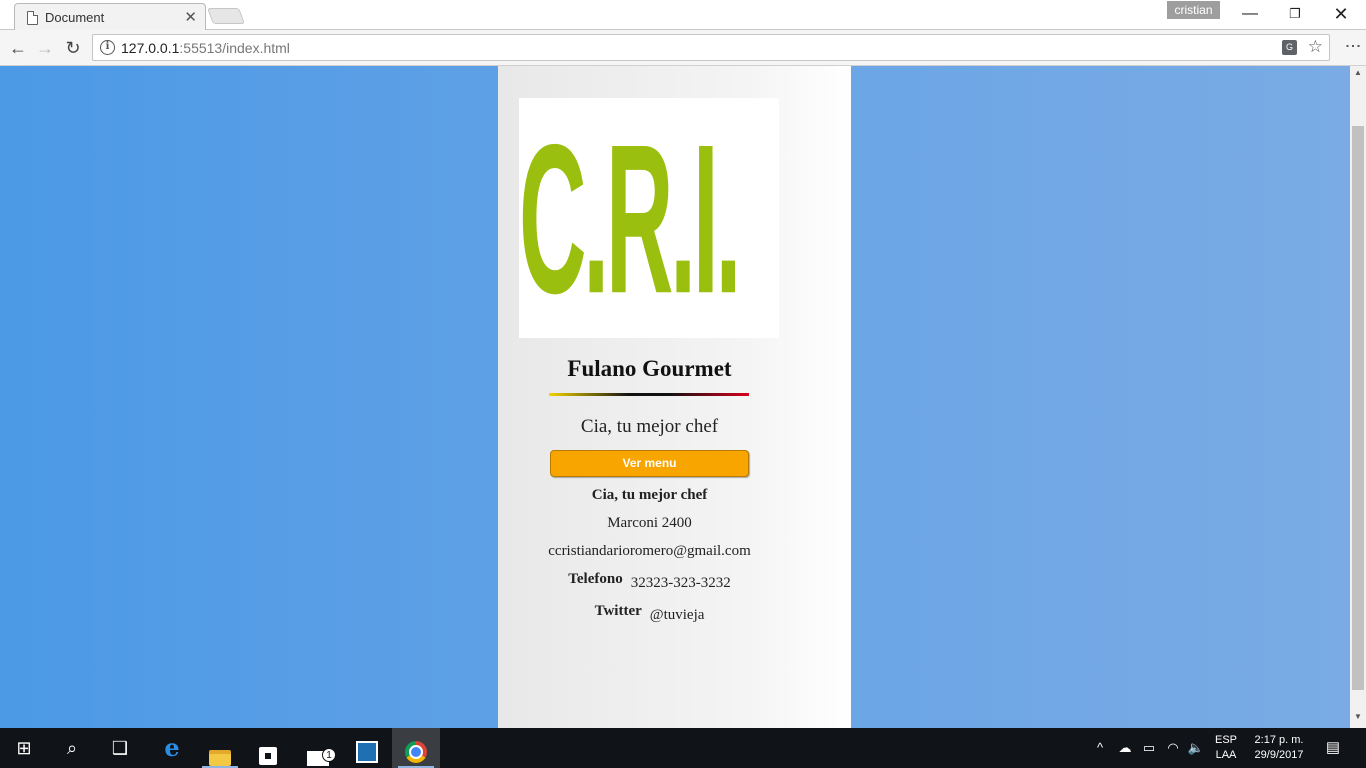 The image size is (1366, 768). I want to click on company-name: Cia, tu mejor chef, so click(649, 495).